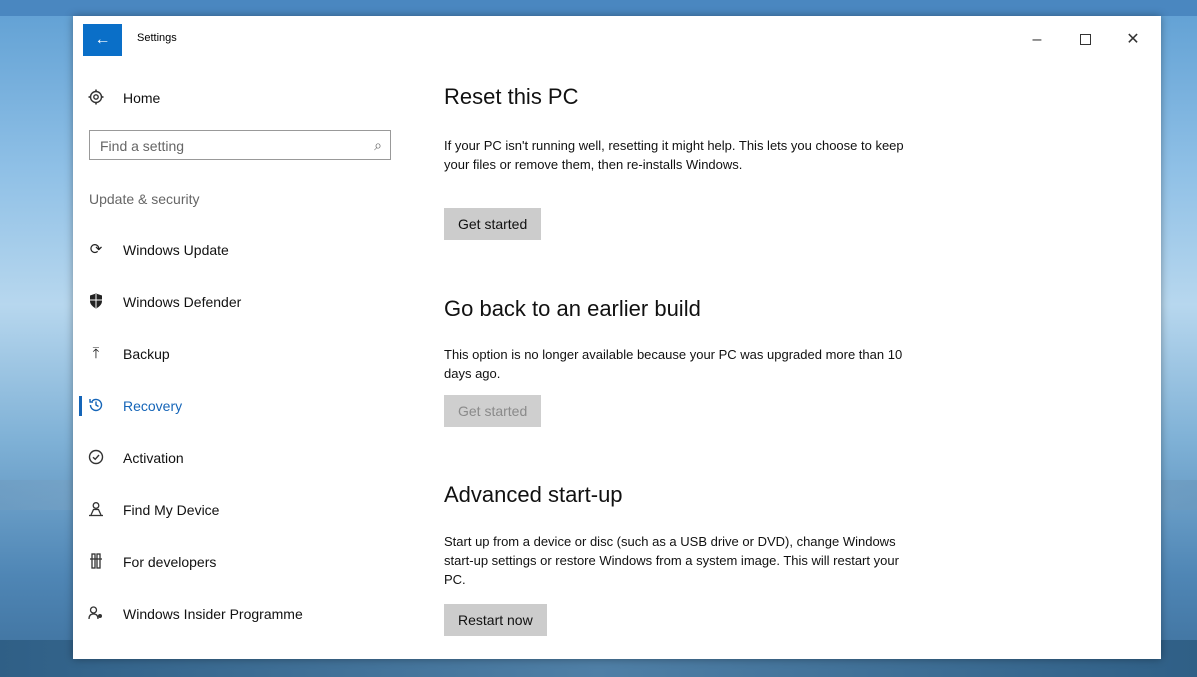 This screenshot has width=1197, height=677. What do you see at coordinates (495, 620) in the screenshot?
I see `restart-now-button: Restart now` at bounding box center [495, 620].